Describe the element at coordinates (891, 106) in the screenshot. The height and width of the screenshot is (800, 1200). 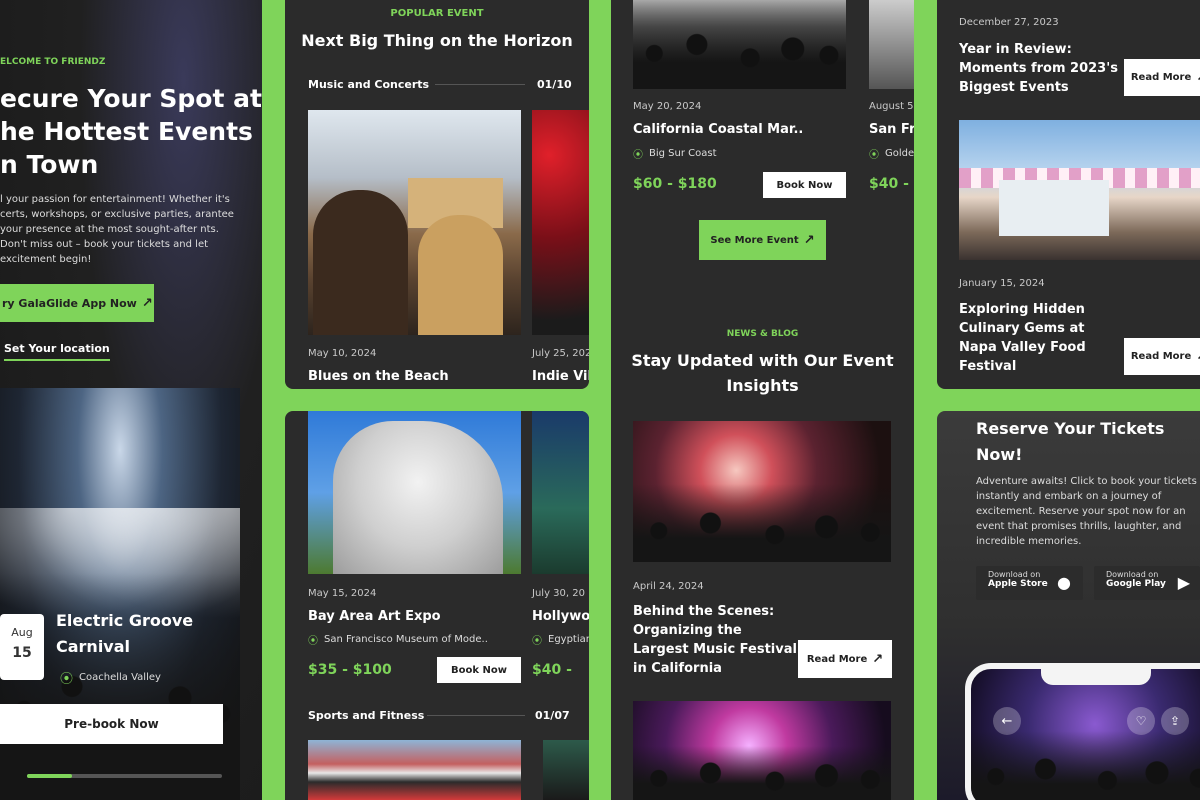
I see `card-date: August 5` at that location.